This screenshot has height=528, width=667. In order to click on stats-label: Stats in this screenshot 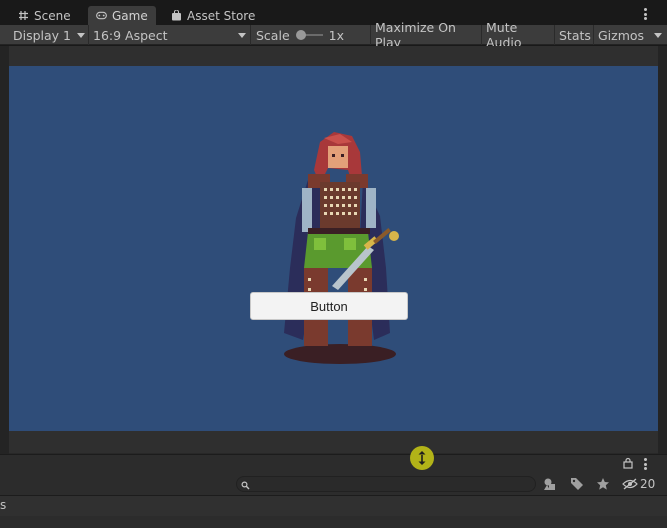, I will do `click(575, 35)`.